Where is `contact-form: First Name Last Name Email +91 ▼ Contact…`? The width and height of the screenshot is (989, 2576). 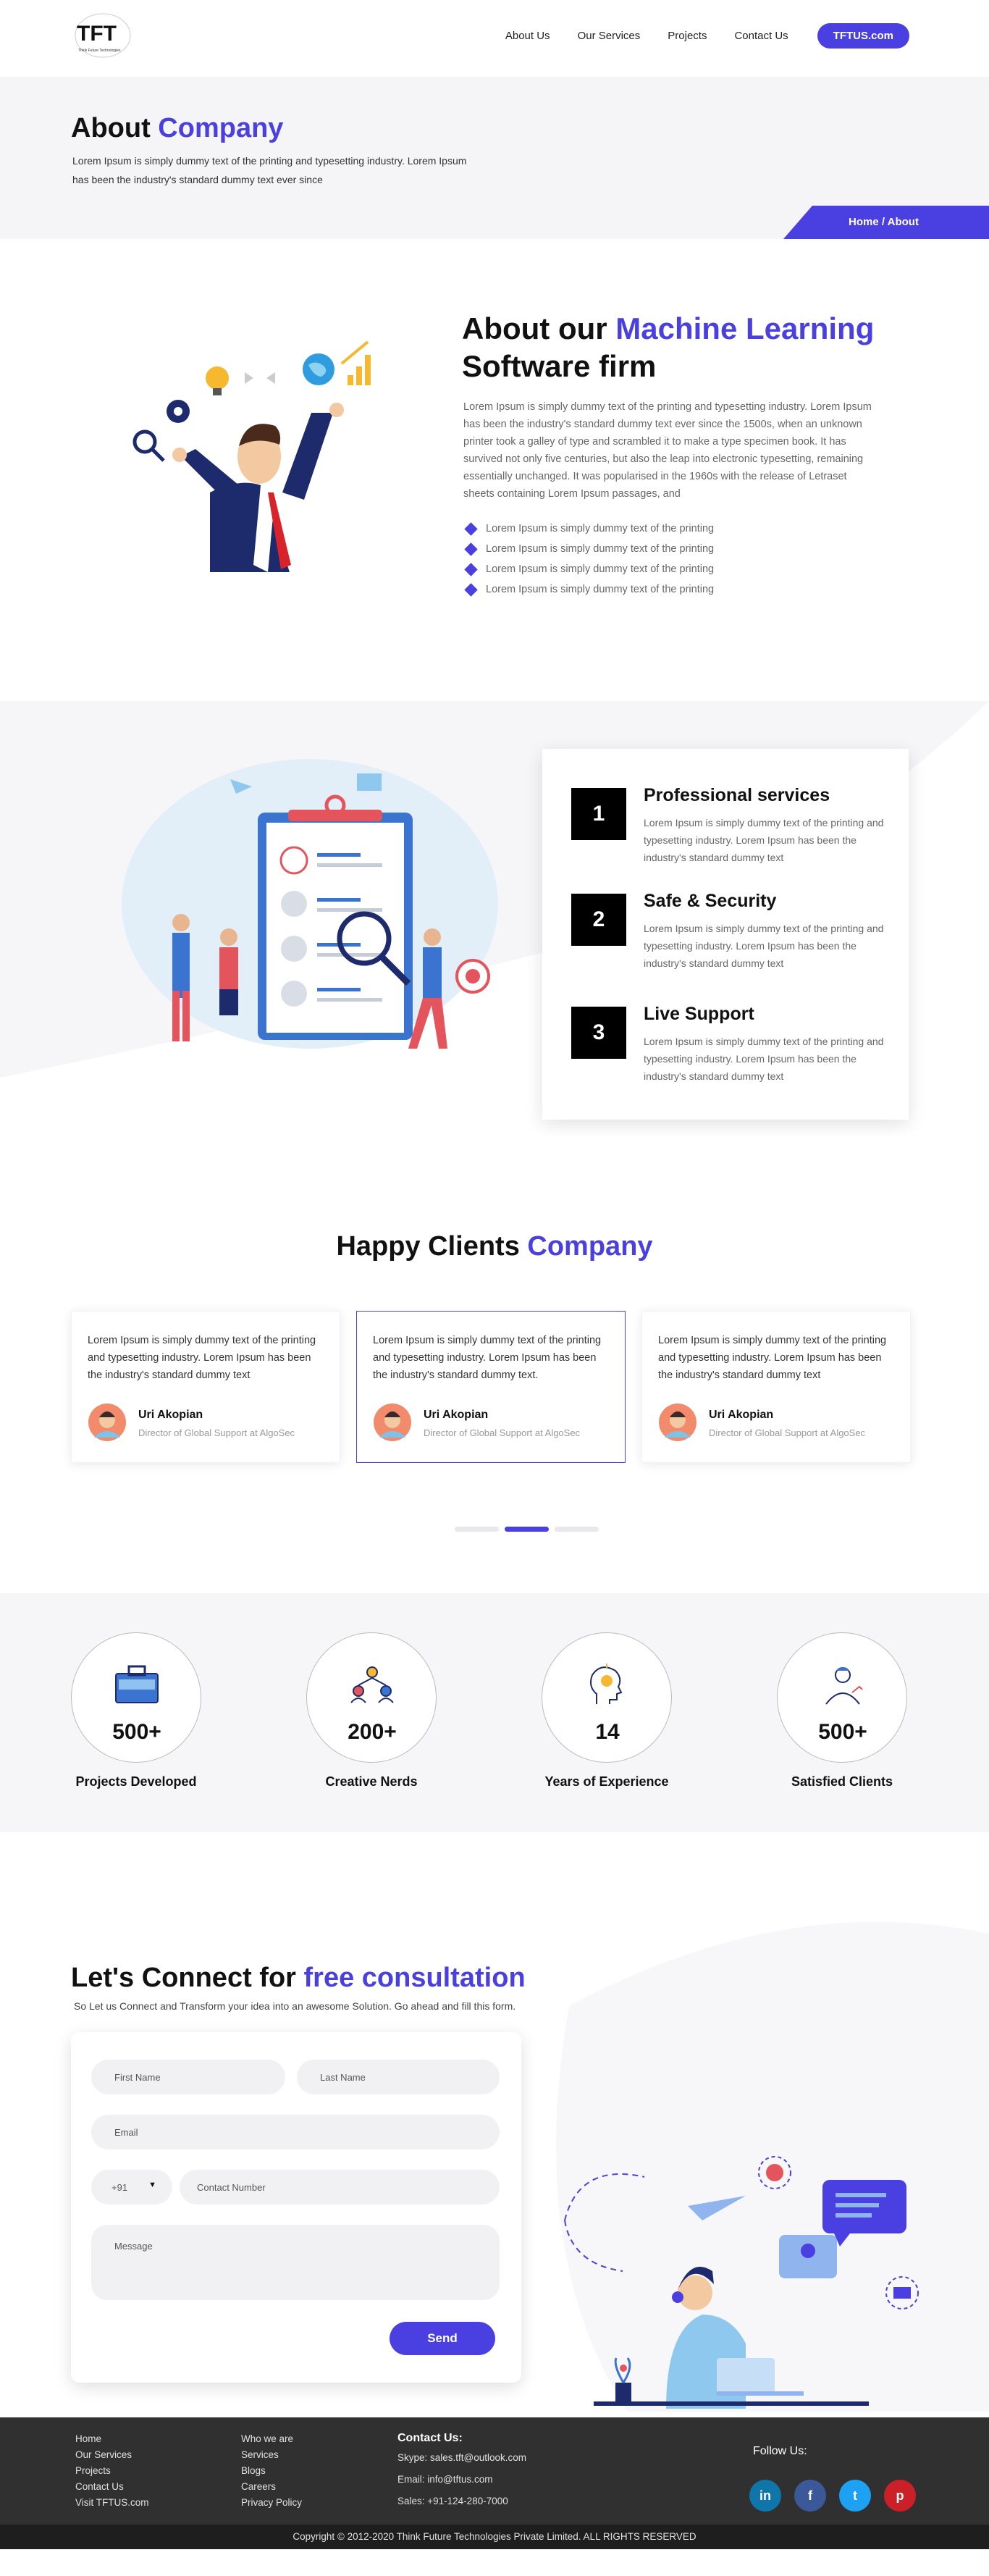
contact-form: First Name Last Name Email +91 ▼ Contact… is located at coordinates (296, 2207).